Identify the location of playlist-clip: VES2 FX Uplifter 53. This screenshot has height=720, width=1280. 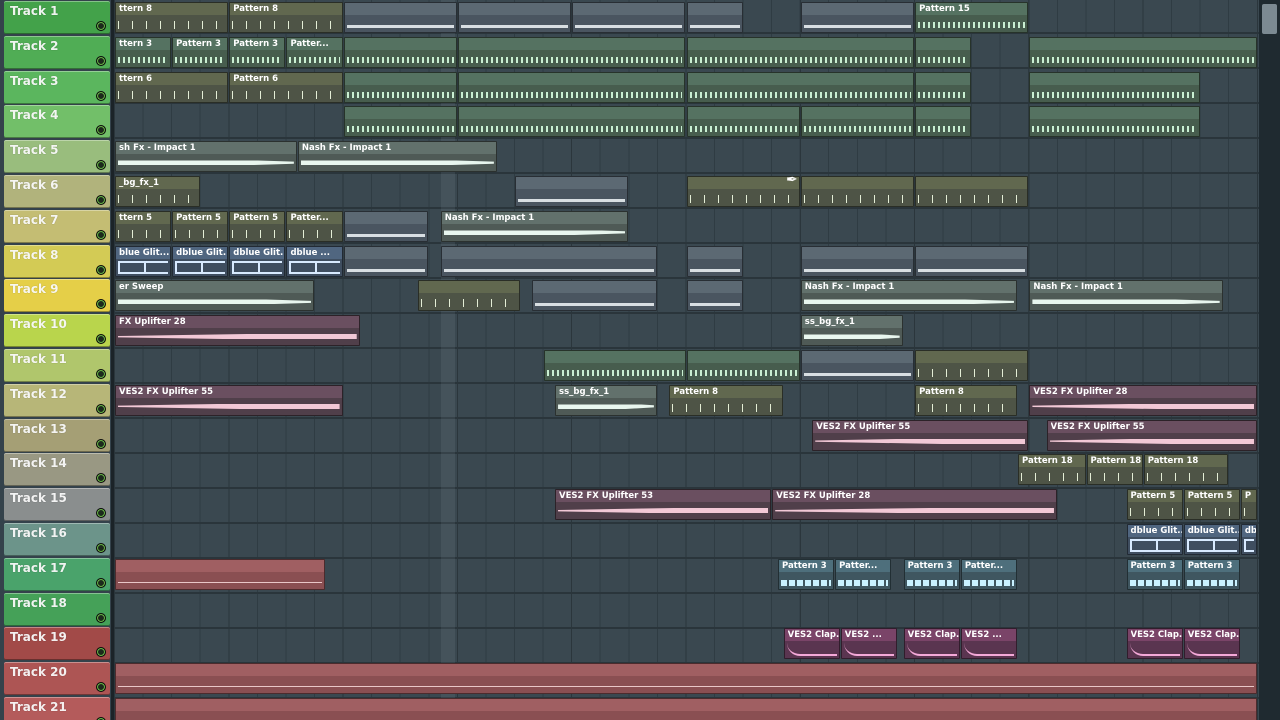
(663, 505).